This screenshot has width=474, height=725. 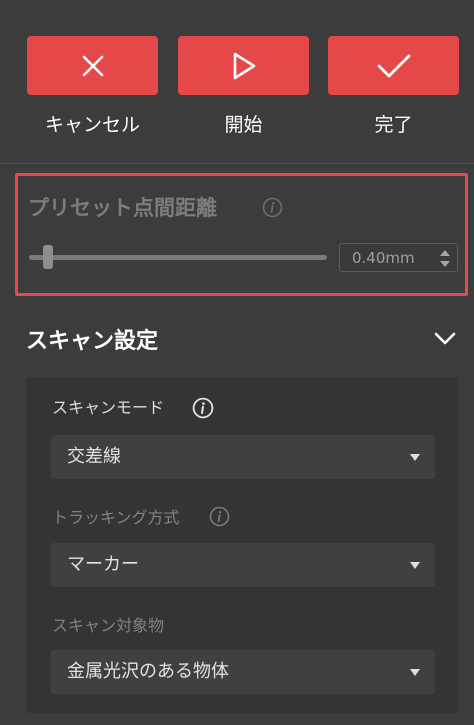 What do you see at coordinates (243, 125) in the screenshot?
I see `start-button-label: 開始` at bounding box center [243, 125].